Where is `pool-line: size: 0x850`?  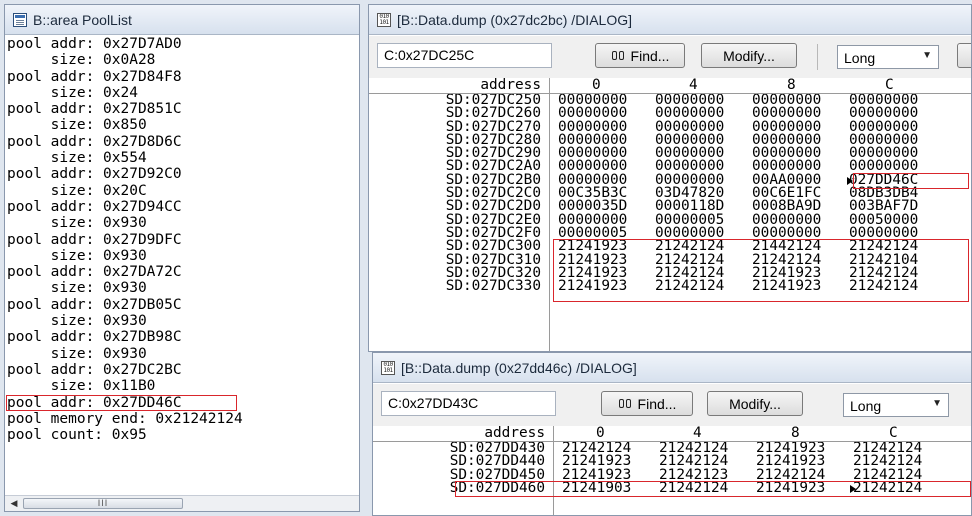 pool-line: size: 0x850 is located at coordinates (77, 125).